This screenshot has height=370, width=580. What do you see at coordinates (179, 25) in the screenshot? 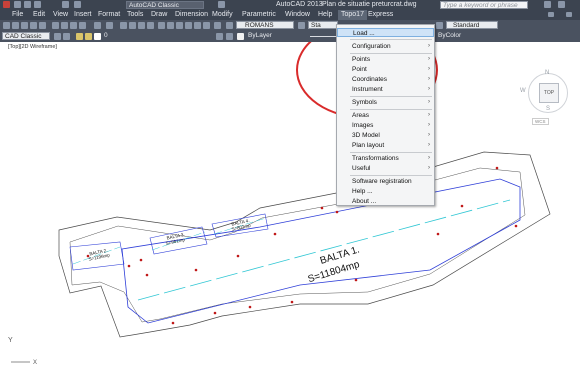
I see `tool-palettes-icon` at bounding box center [179, 25].